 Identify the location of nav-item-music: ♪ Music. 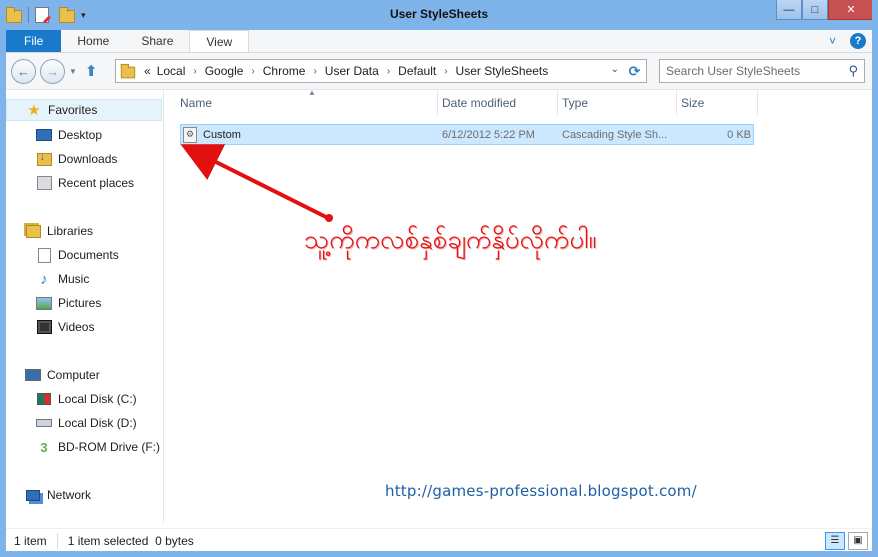
(62, 279).